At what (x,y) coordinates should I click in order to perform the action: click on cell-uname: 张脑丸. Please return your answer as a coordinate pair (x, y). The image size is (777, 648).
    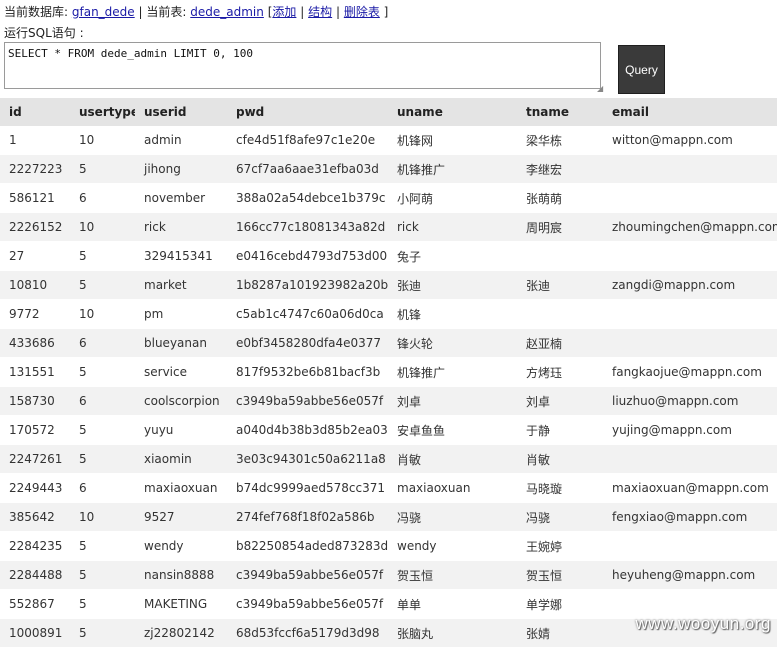
    Looking at the image, I should click on (452, 633).